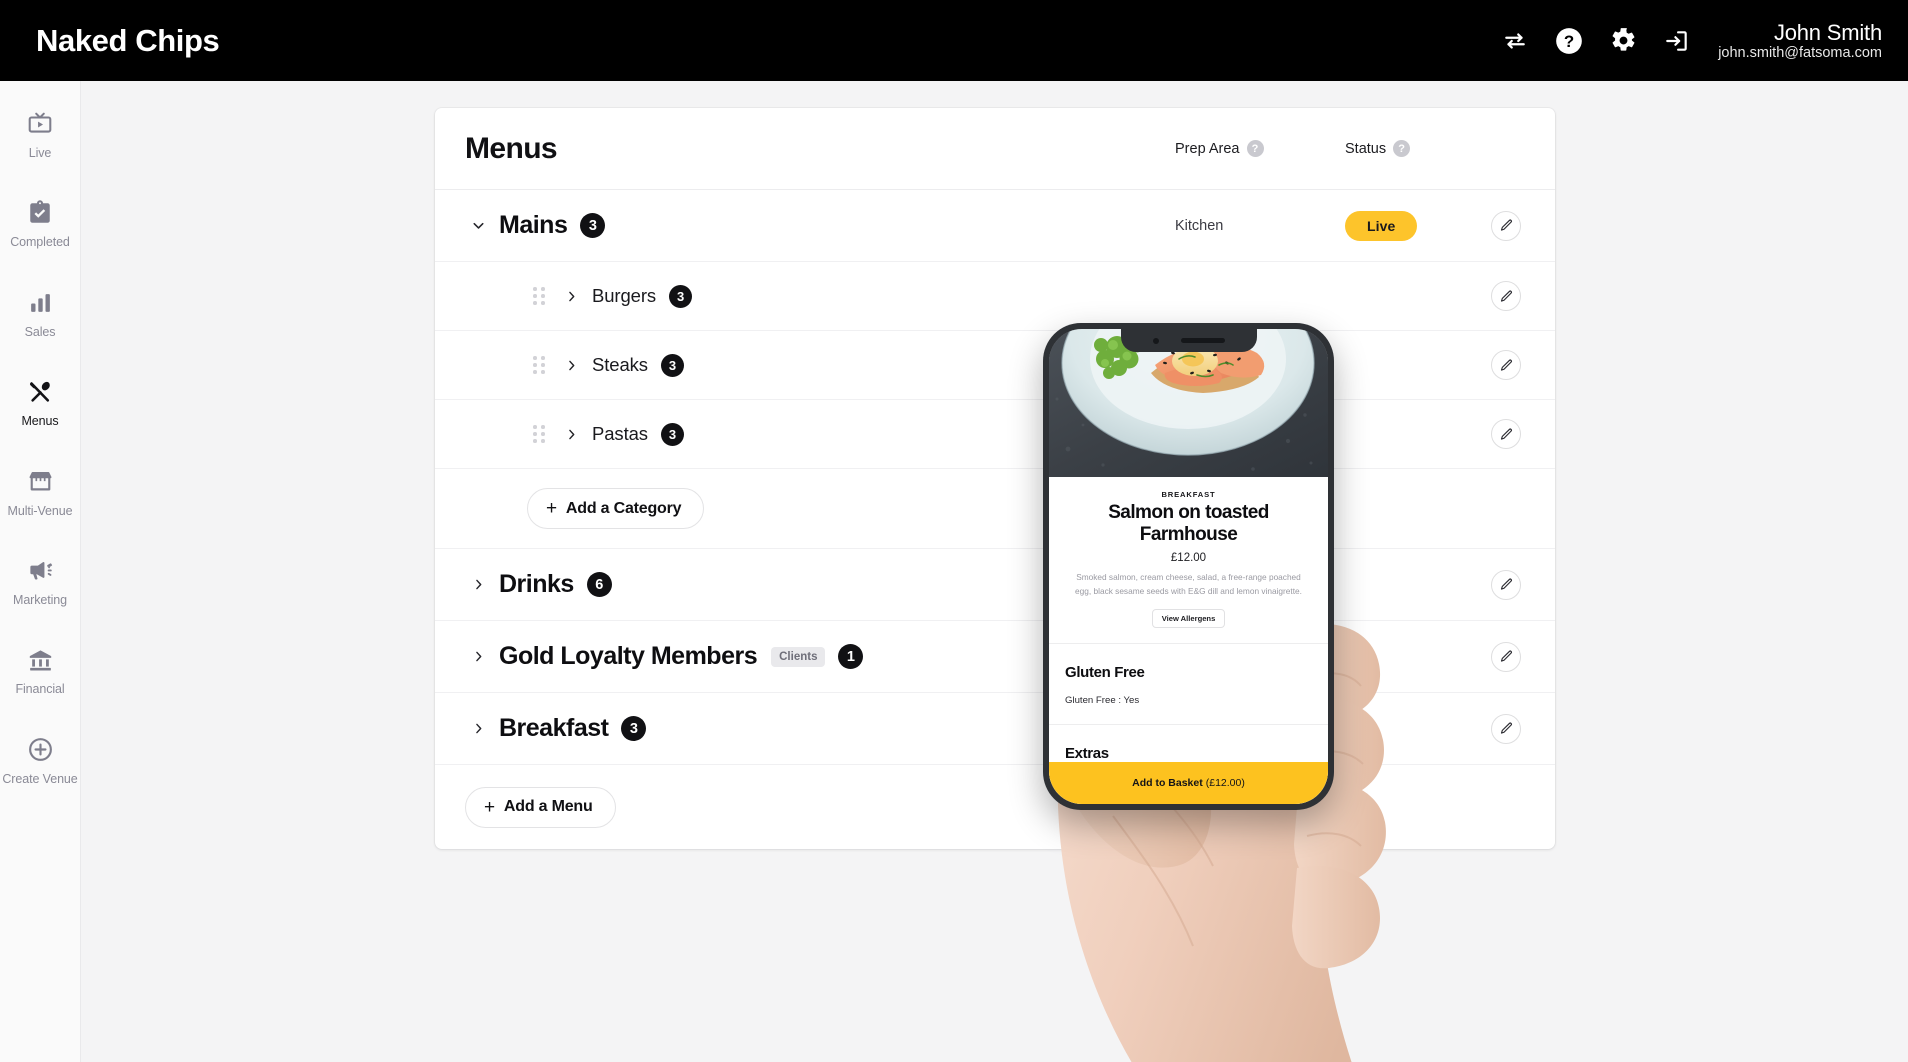 The height and width of the screenshot is (1062, 1908). Describe the element at coordinates (995, 296) in the screenshot. I see `category-row-burgers: Burgers 3` at that location.